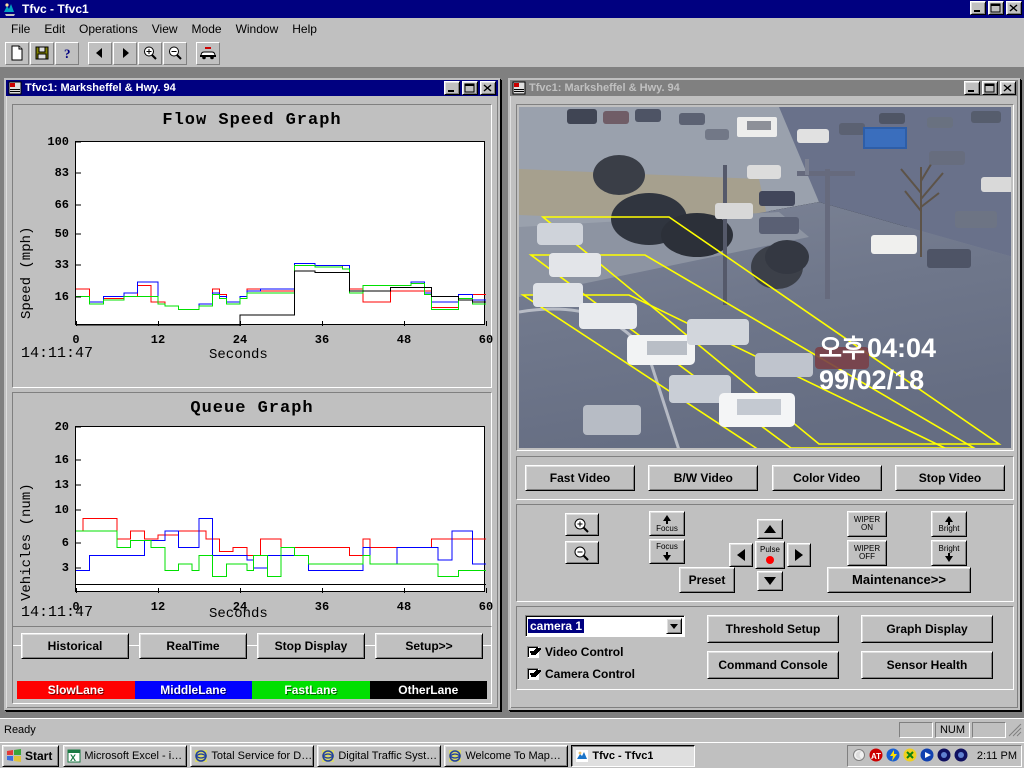  I want to click on video-maximize-button, so click(990, 88).